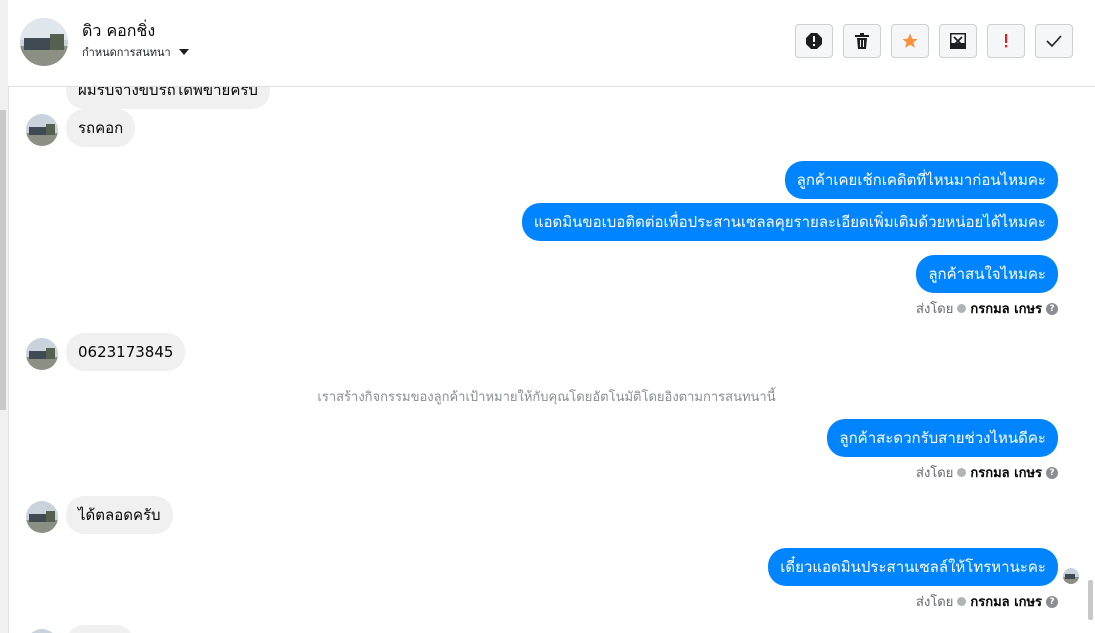  Describe the element at coordinates (126, 352) in the screenshot. I see `incoming-message: 0623173845` at that location.